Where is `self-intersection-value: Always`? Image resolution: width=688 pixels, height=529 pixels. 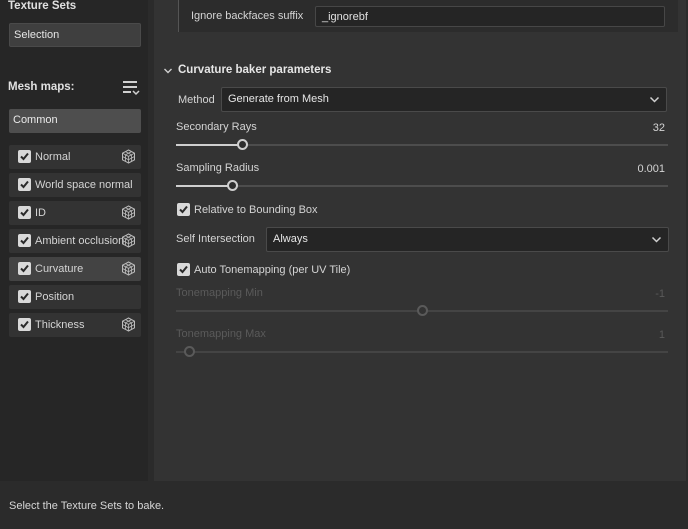
self-intersection-value: Always is located at coordinates (290, 239).